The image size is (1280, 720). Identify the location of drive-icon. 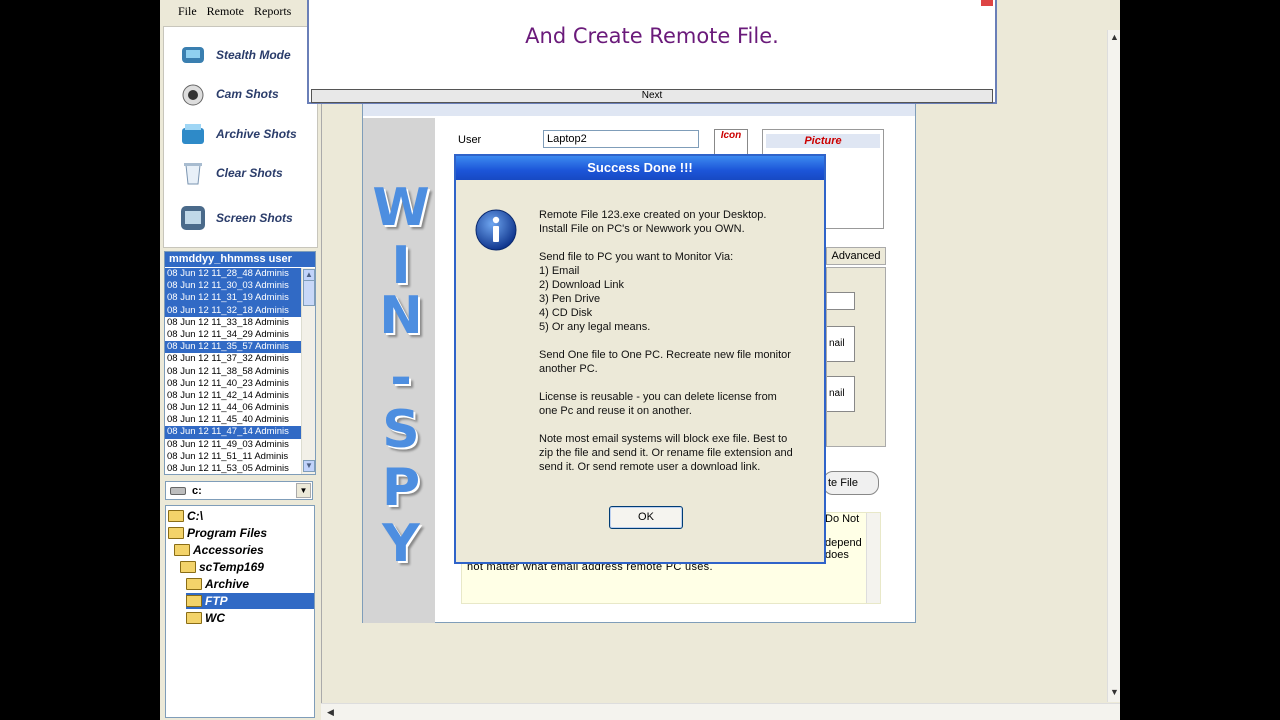
(178, 490).